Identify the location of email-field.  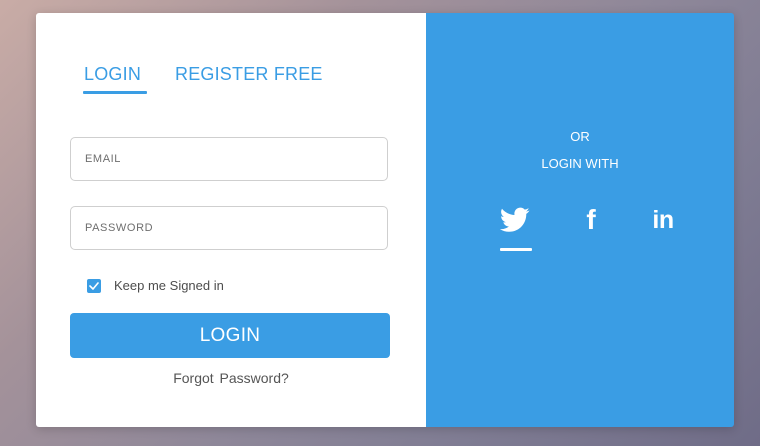
(229, 159).